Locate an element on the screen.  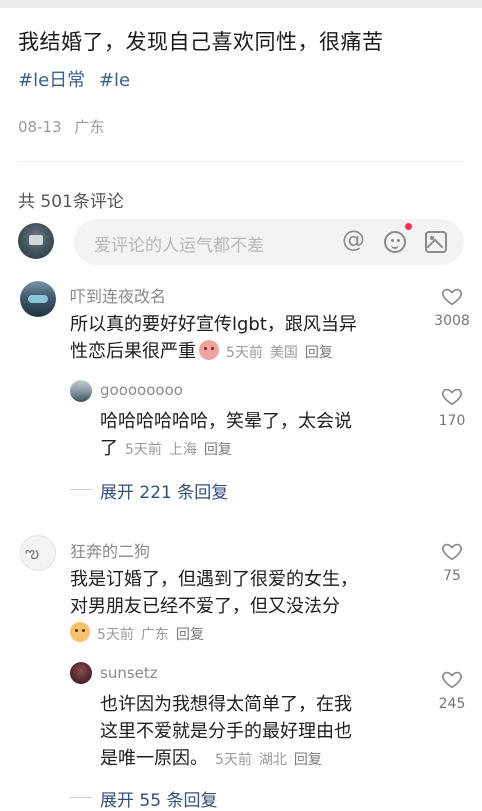
comment-location: 湖北 is located at coordinates (272, 760).